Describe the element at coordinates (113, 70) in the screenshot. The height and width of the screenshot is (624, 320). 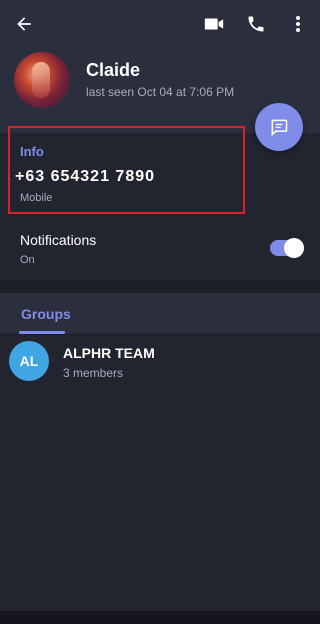
I see `contact-name: Claide` at that location.